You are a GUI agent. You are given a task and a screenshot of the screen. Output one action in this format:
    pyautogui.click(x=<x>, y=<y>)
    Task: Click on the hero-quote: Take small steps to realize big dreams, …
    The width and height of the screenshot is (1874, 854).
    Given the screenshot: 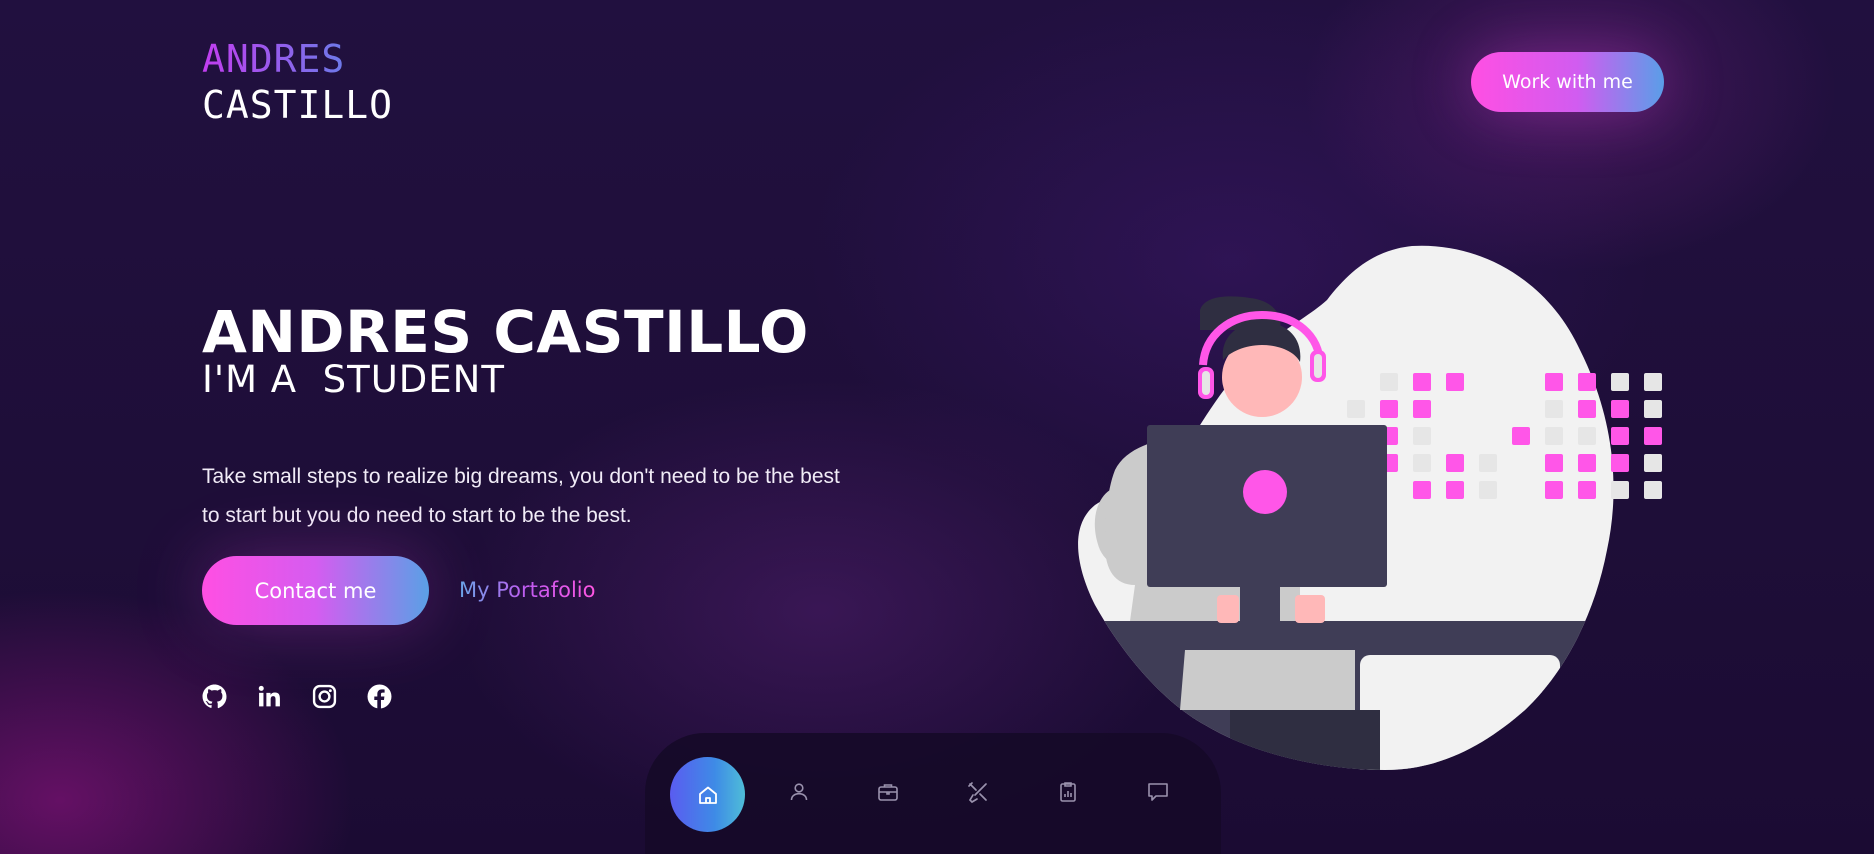 What is the action you would take?
    pyautogui.click(x=521, y=496)
    